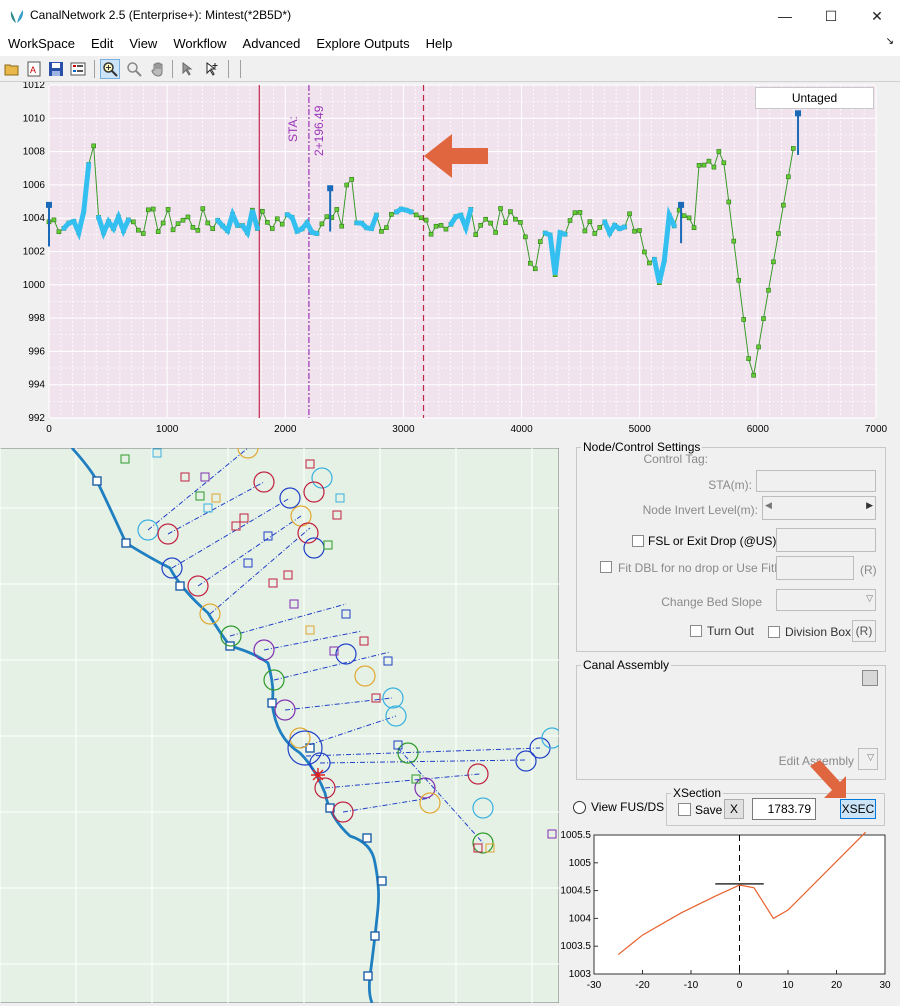 The image size is (900, 1006). What do you see at coordinates (78, 69) in the screenshot?
I see `list-icon` at bounding box center [78, 69].